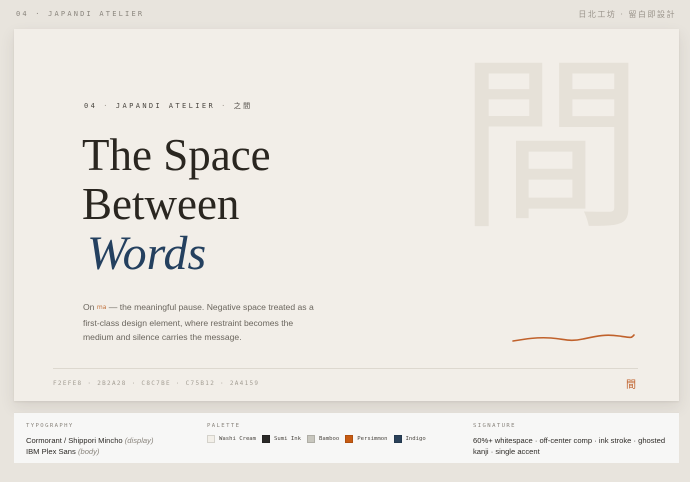  What do you see at coordinates (329, 439) in the screenshot?
I see `palette-swatch-name: Bamboo` at bounding box center [329, 439].